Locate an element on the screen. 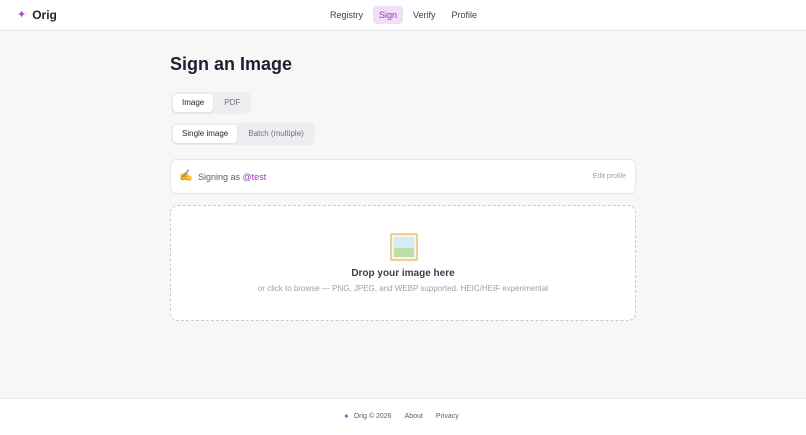 This screenshot has height=435, width=806. tab-batch-multiple: Batch (multiple) is located at coordinates (276, 134).